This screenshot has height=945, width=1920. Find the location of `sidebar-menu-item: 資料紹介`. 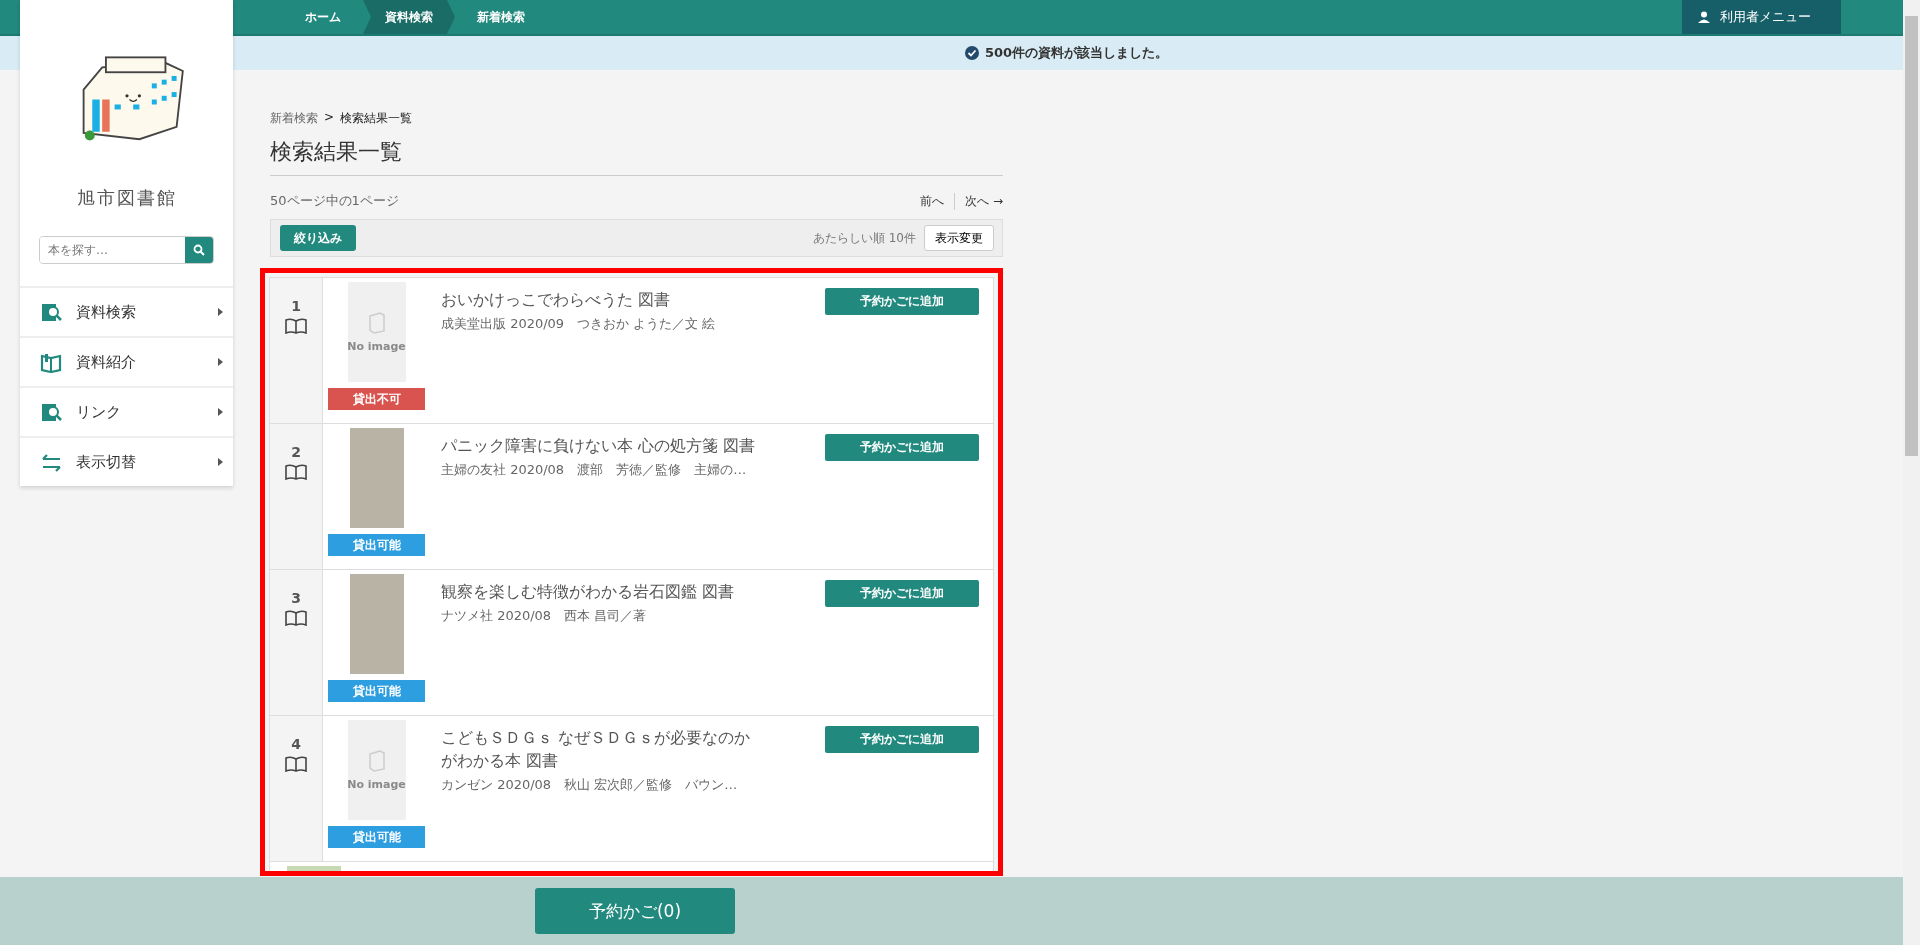

sidebar-menu-item: 資料紹介 is located at coordinates (126, 361).